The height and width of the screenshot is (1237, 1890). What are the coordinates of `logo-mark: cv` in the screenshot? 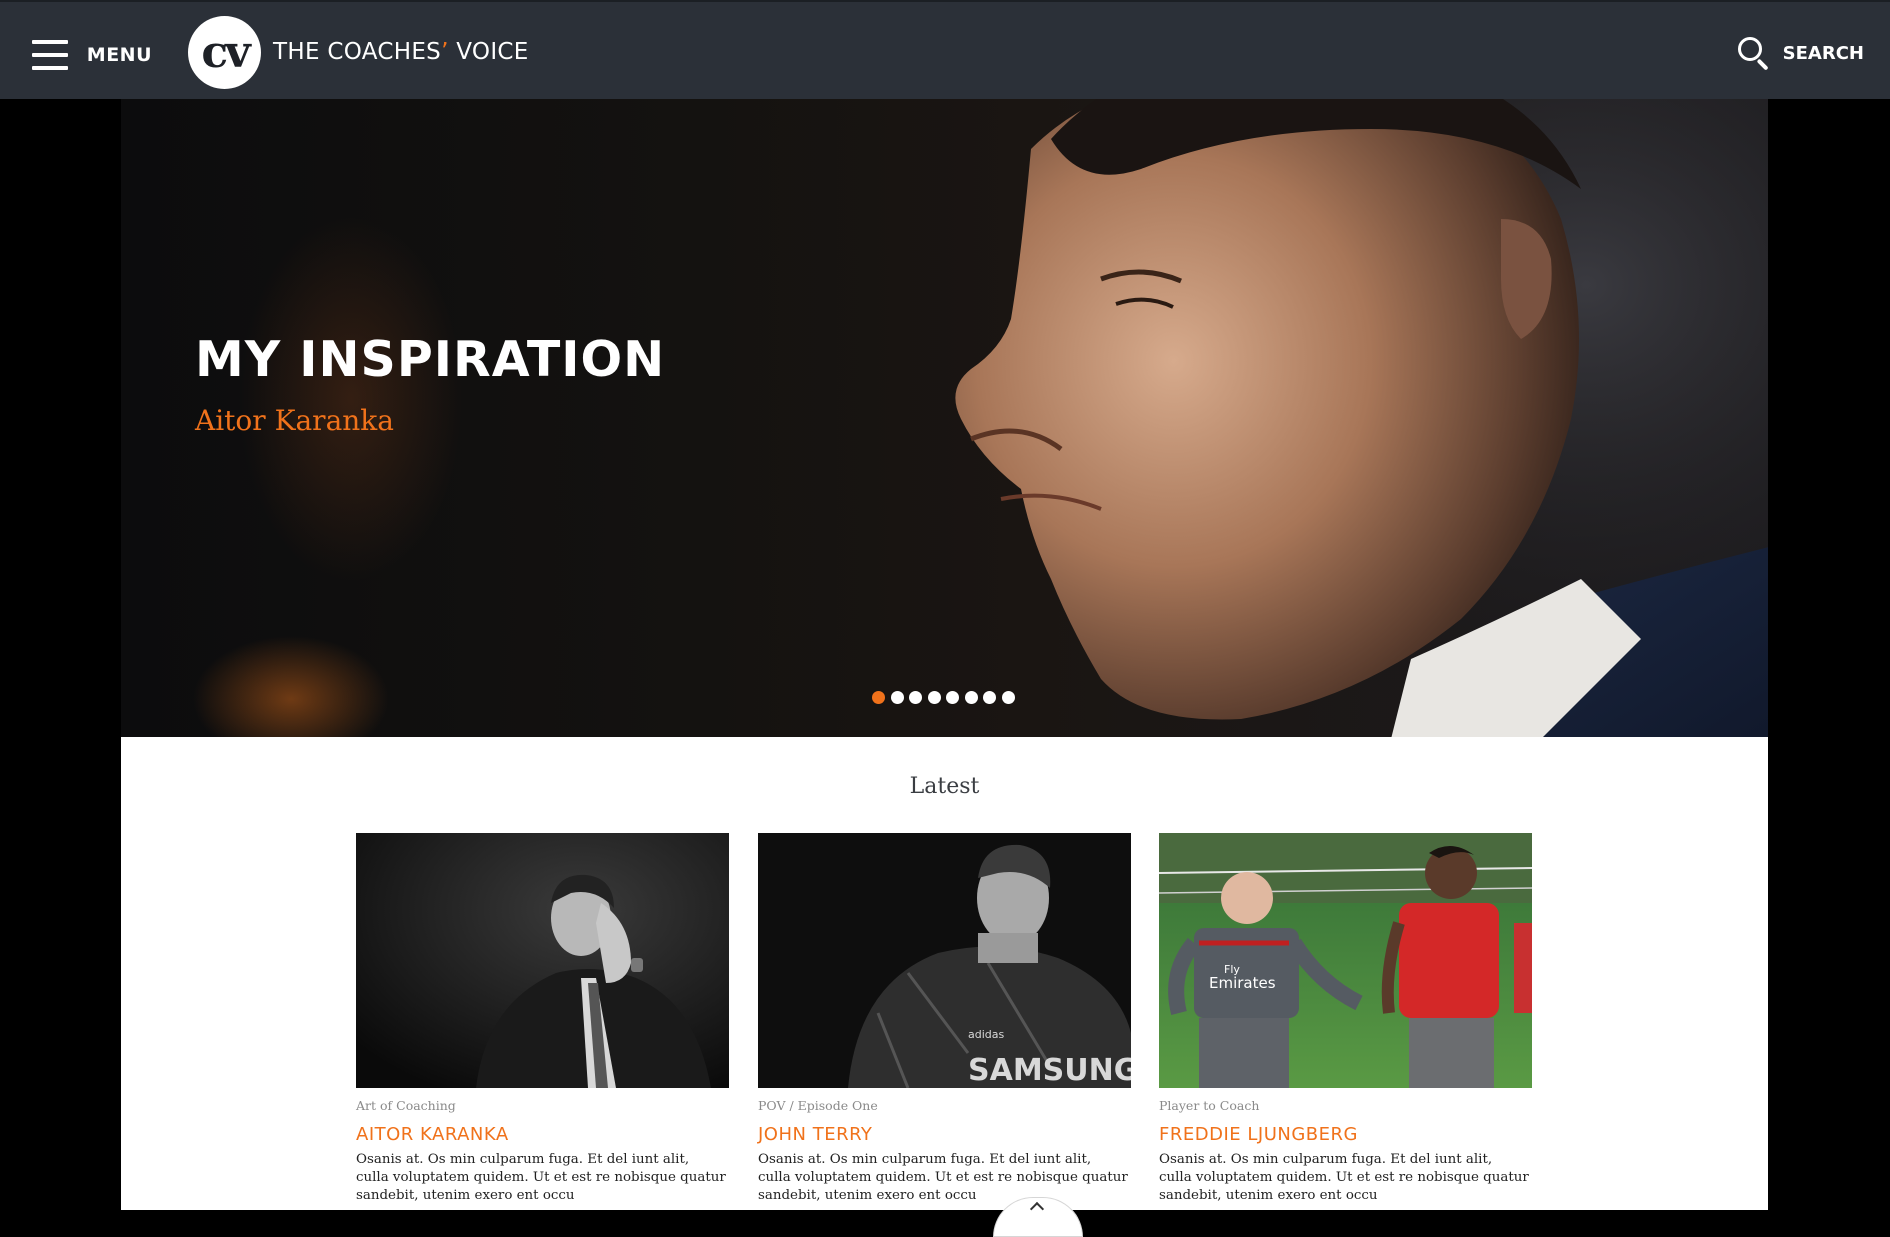 It's located at (224, 52).